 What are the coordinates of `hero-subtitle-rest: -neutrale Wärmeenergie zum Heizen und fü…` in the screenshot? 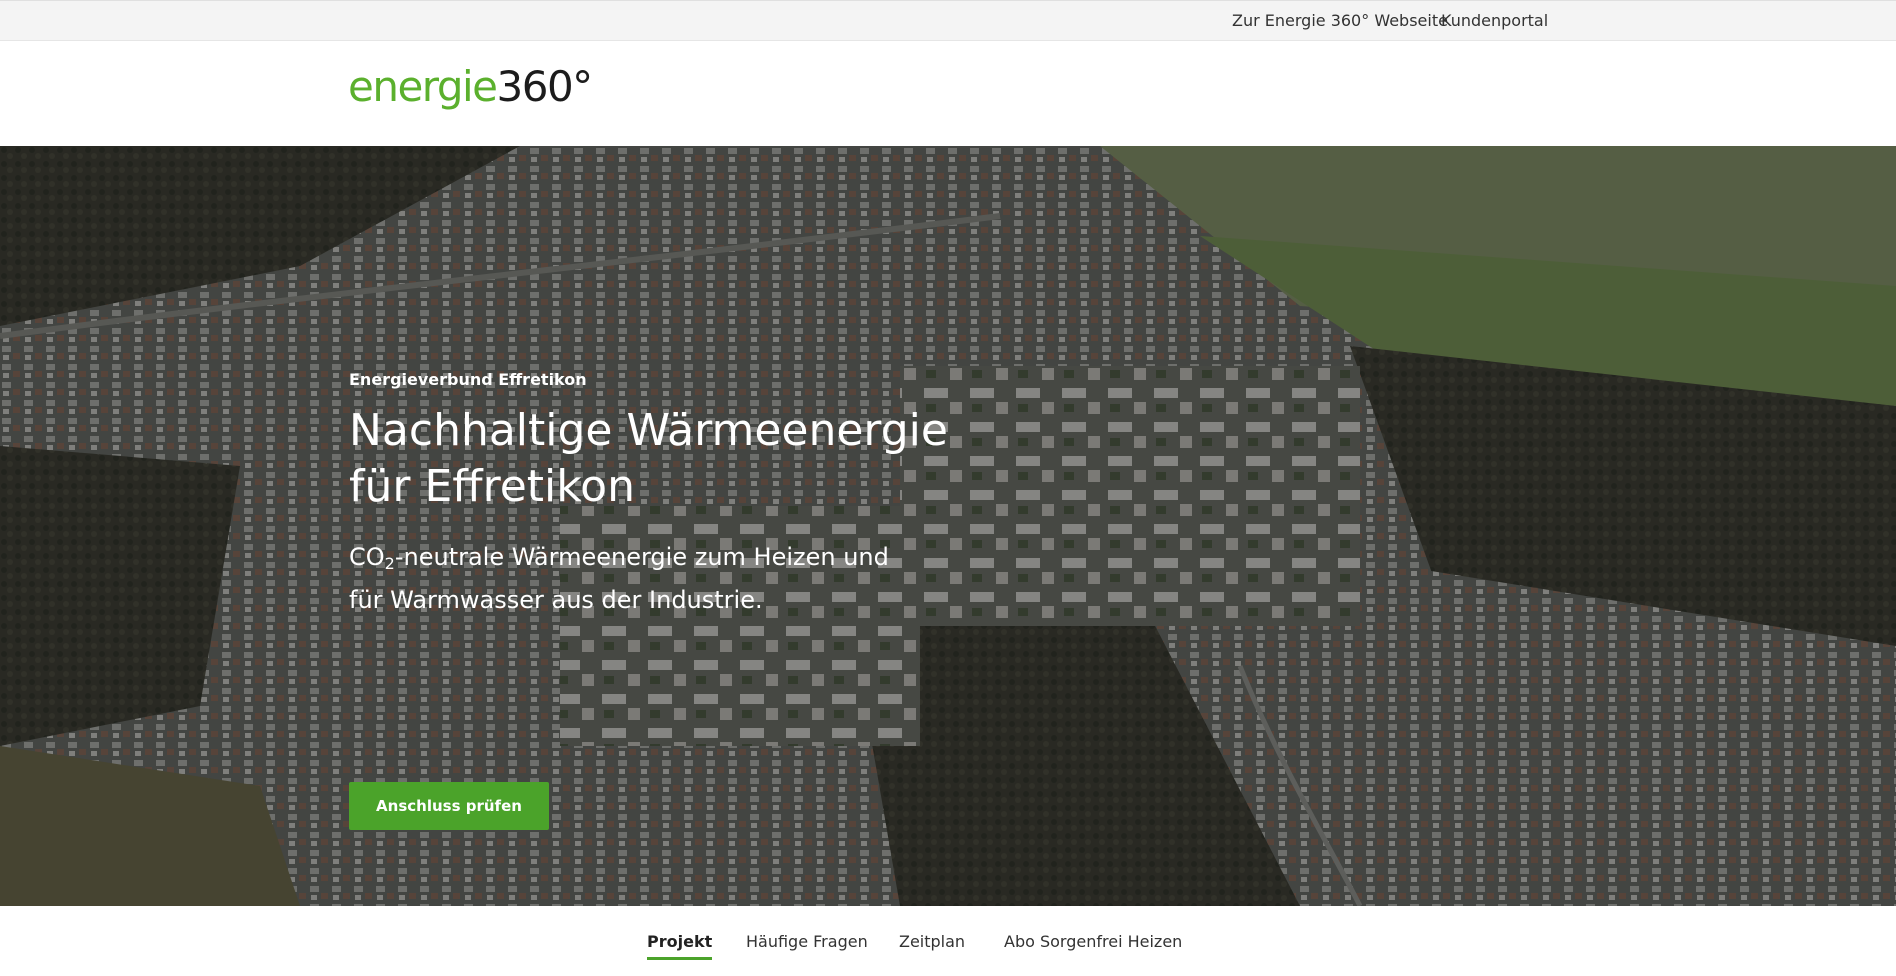 It's located at (619, 578).